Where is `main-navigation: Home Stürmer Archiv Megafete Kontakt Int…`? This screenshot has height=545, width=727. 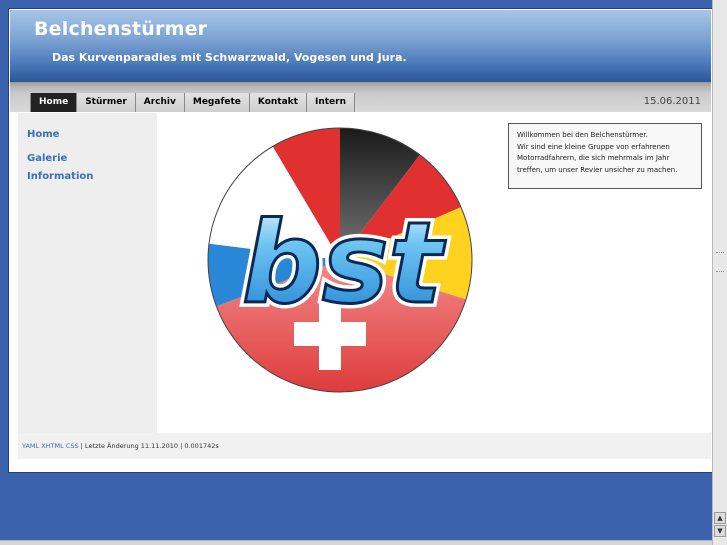
main-navigation: Home Stürmer Archiv Megafete Kontakt Int… is located at coordinates (360, 97).